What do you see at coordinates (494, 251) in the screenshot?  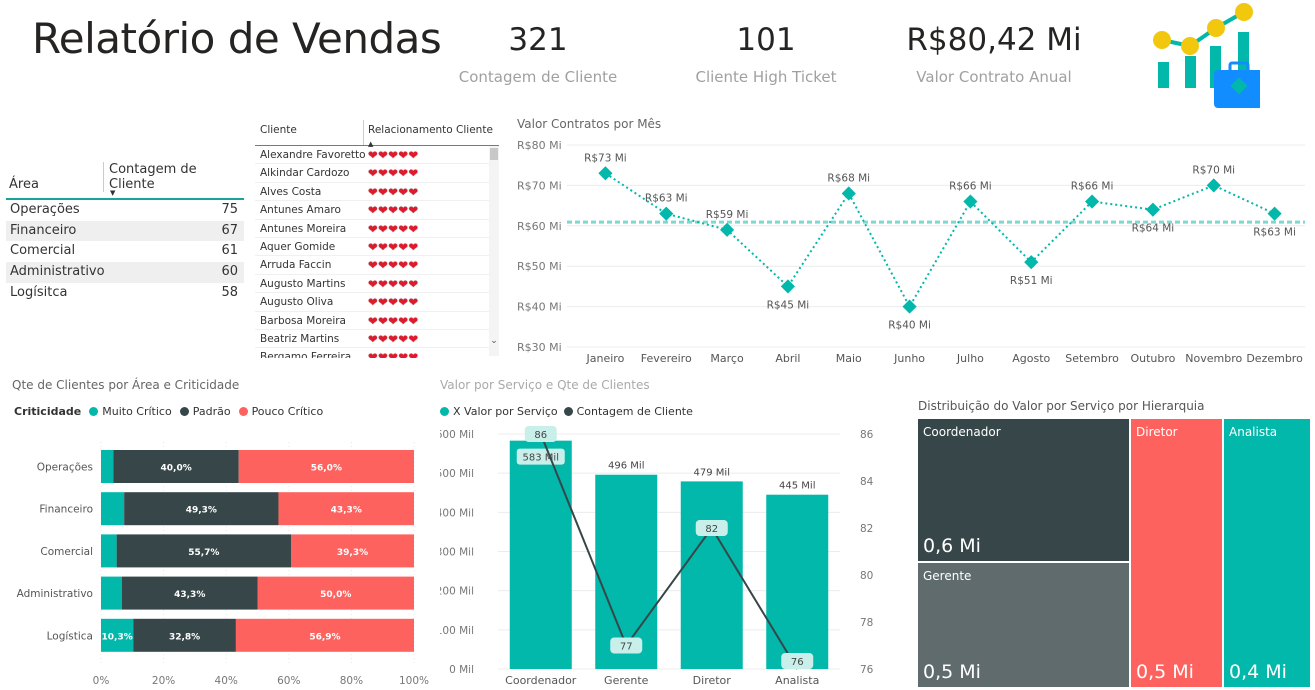 I see `scrollbar: ⌄` at bounding box center [494, 251].